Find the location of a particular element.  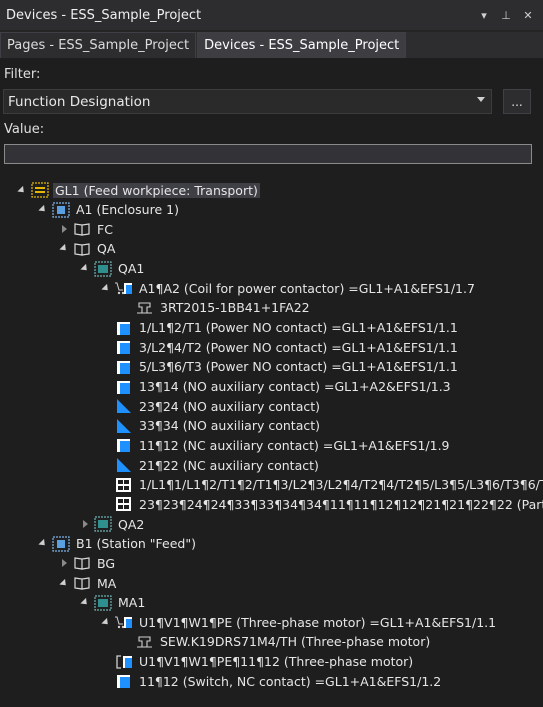

tree-node-label: MA is located at coordinates (107, 583).